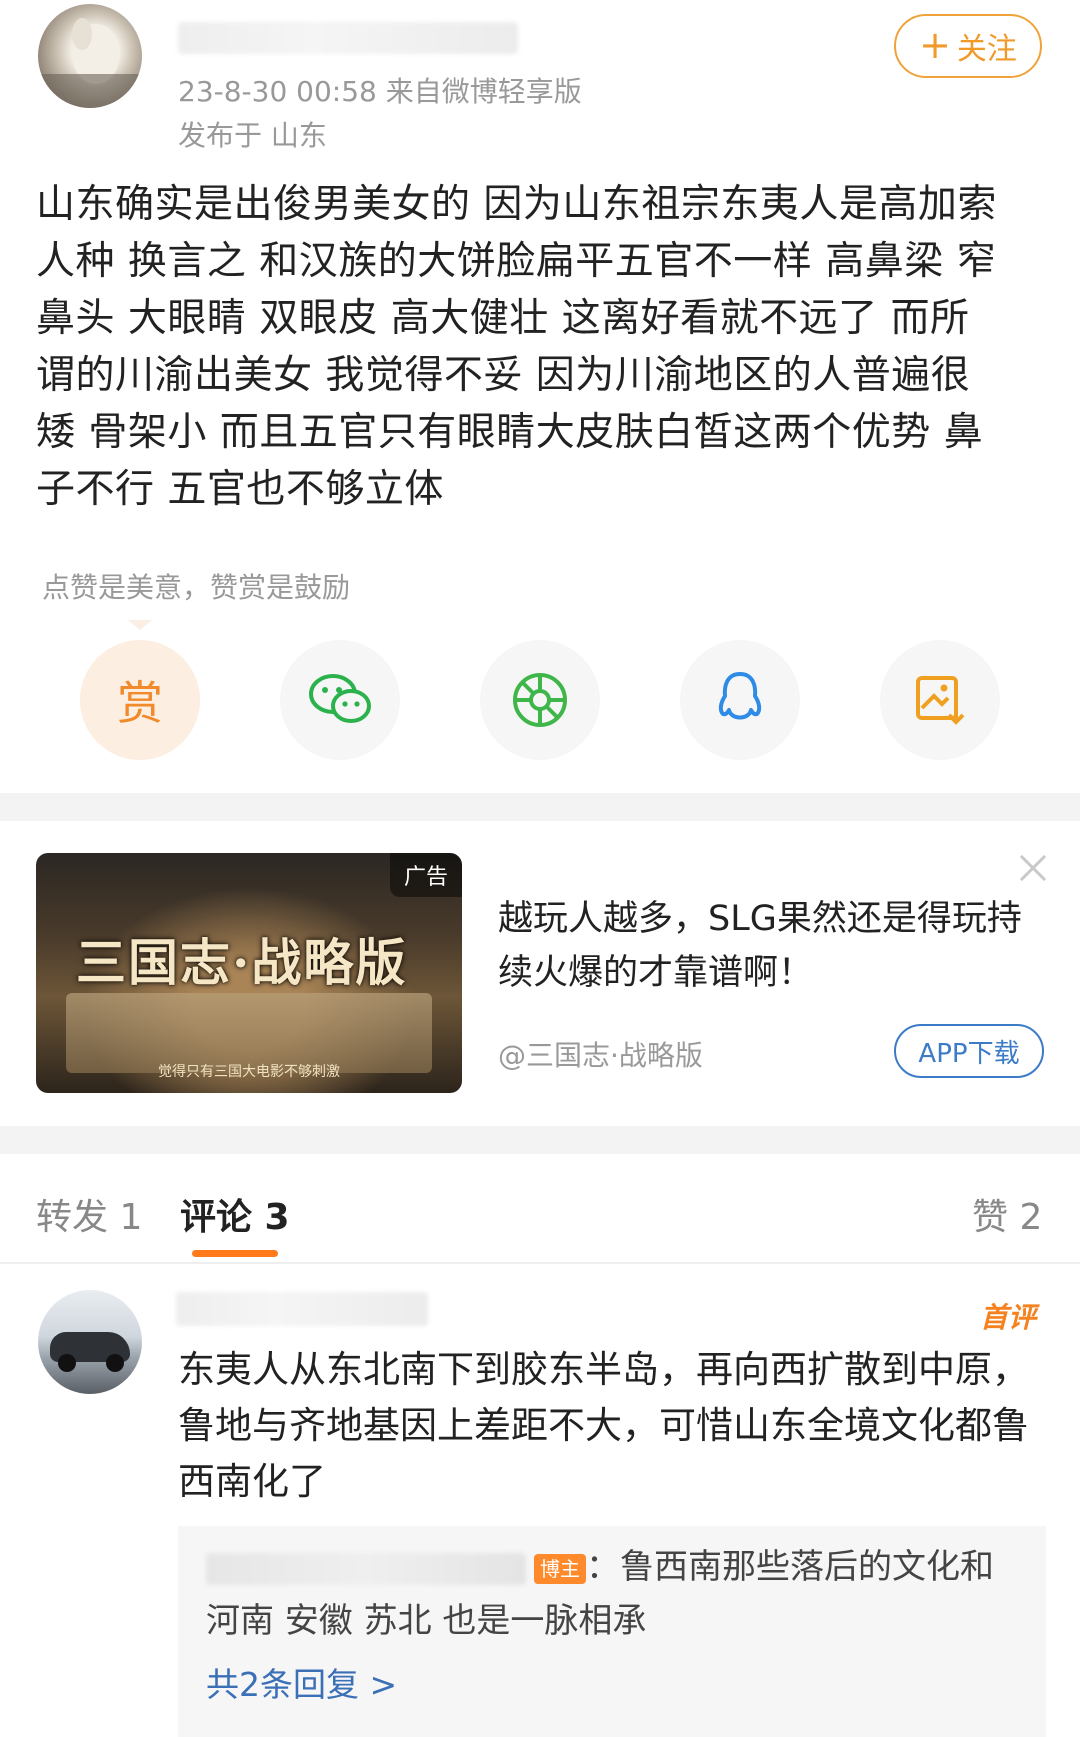  Describe the element at coordinates (540, 1263) in the screenshot. I see `tab-divider` at that location.